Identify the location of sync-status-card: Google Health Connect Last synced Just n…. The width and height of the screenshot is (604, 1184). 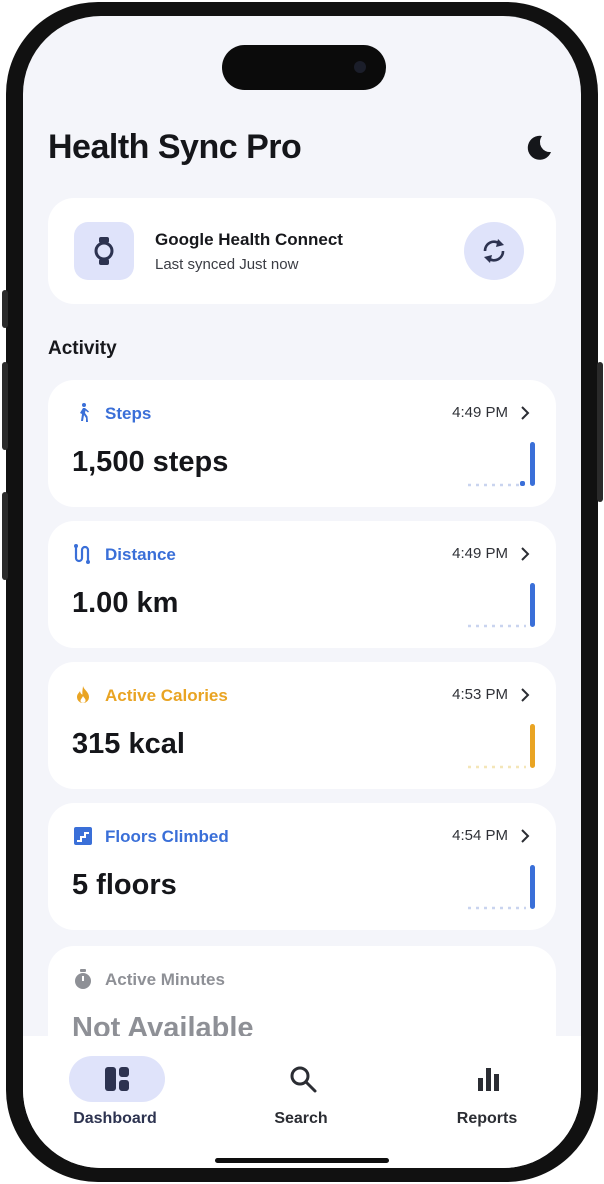
(302, 251).